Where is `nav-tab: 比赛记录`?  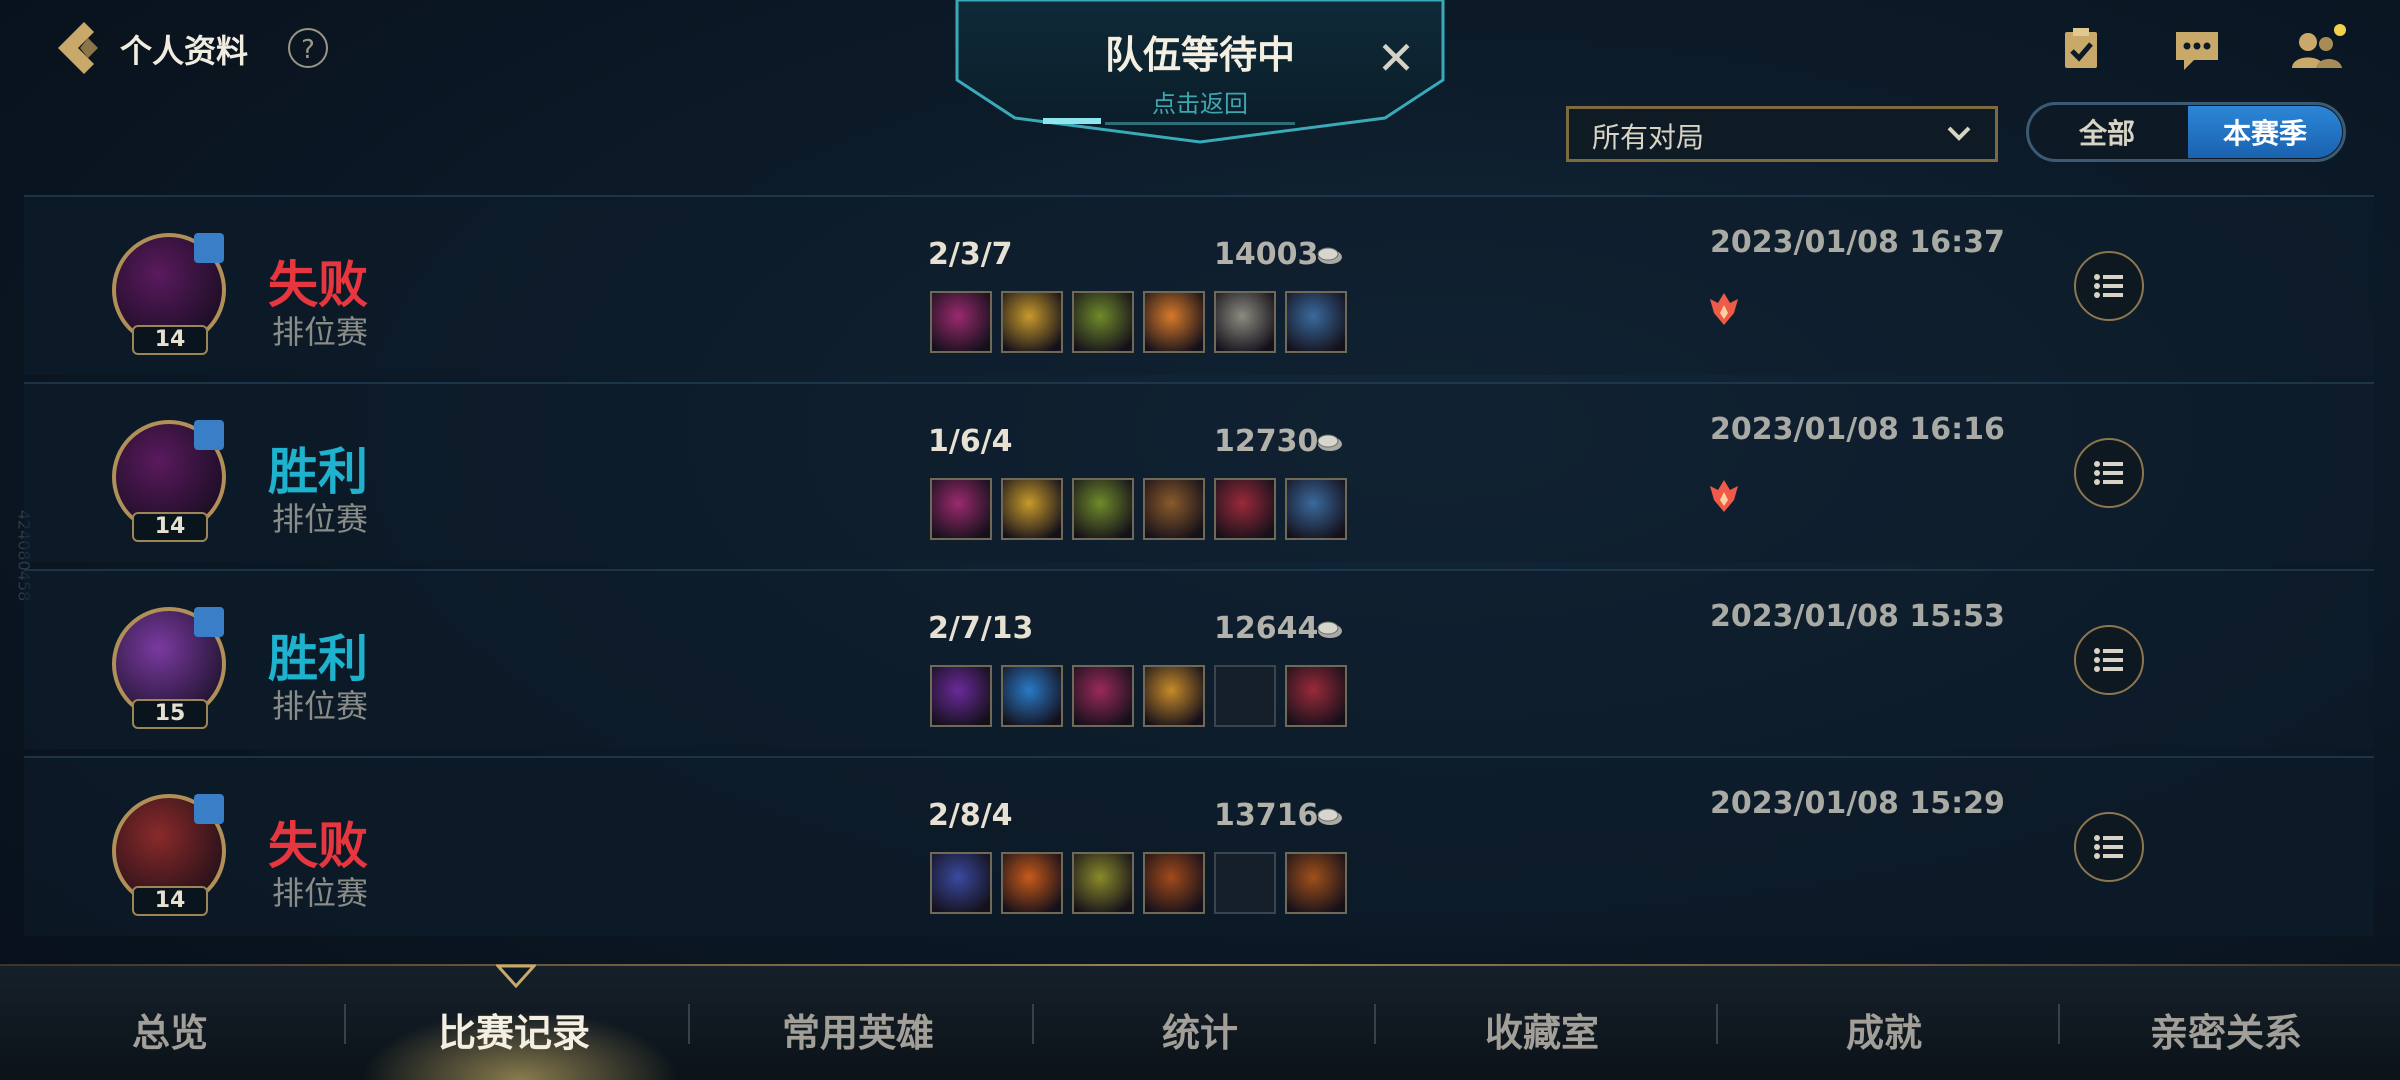 nav-tab: 比赛记录 is located at coordinates (514, 1029).